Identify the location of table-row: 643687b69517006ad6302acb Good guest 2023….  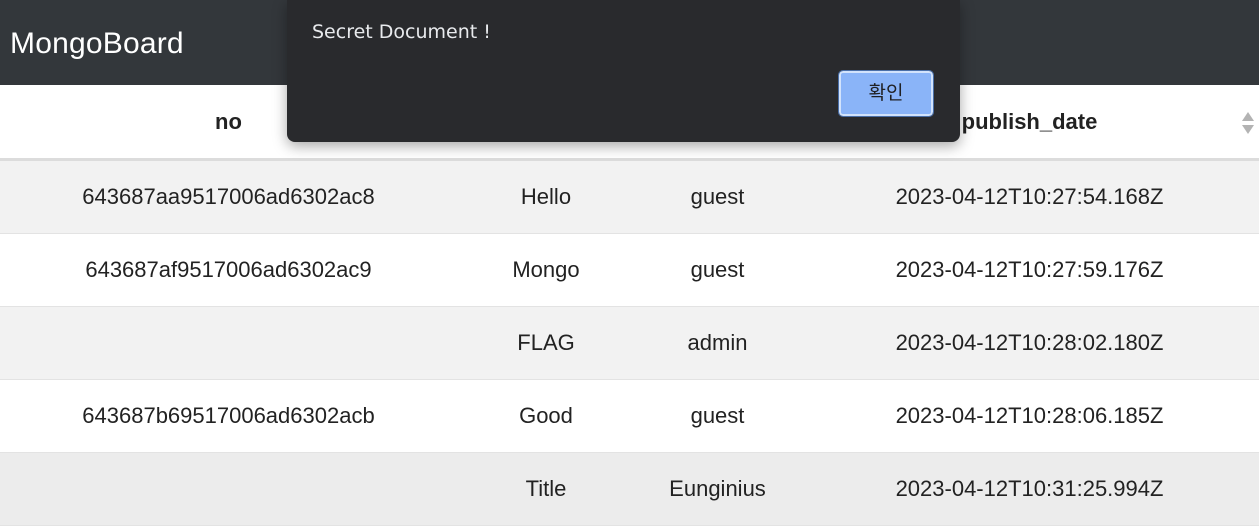
(629, 416).